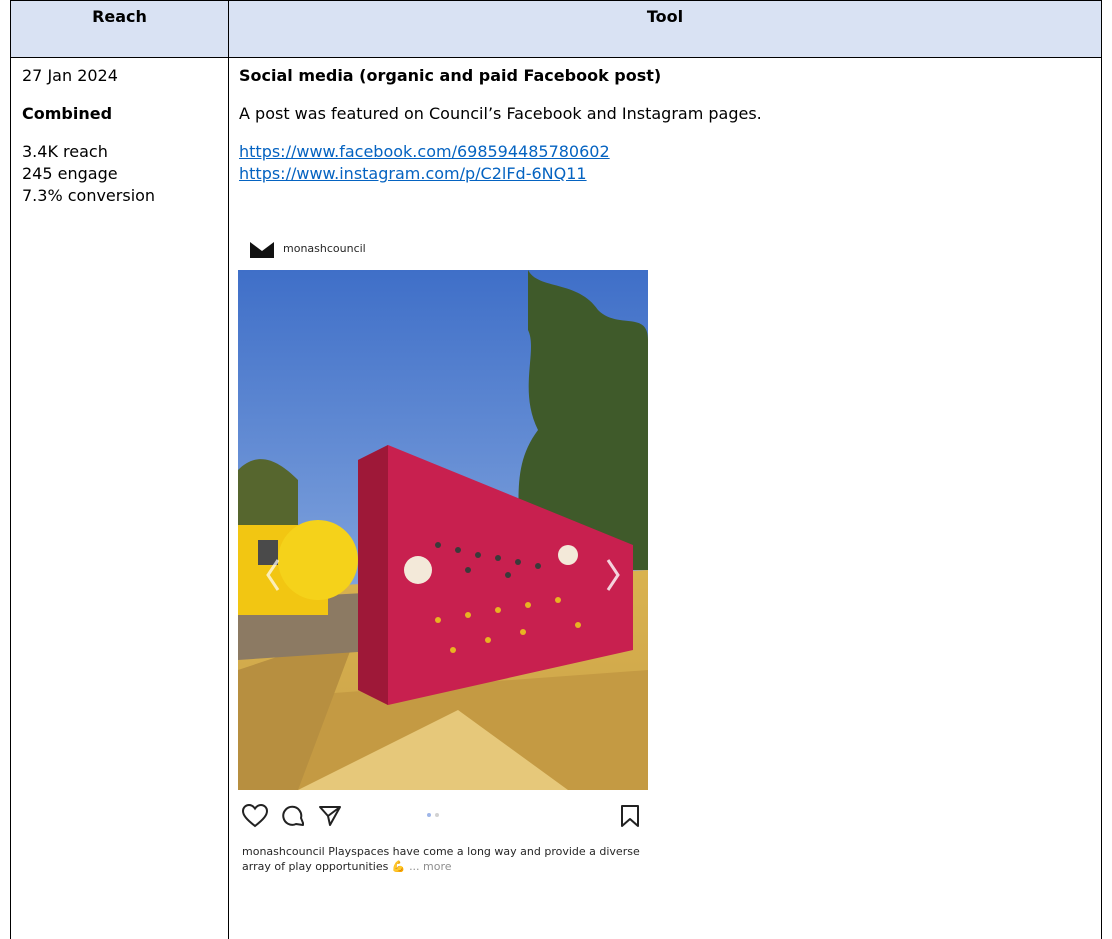 The height and width of the screenshot is (939, 1112). I want to click on conversion-stat: 7.3% conversion, so click(89, 195).